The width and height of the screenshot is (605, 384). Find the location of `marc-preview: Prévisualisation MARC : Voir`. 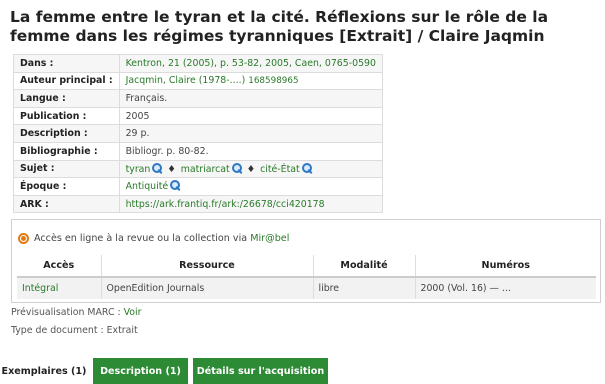

marc-preview: Prévisualisation MARC : Voir is located at coordinates (76, 312).